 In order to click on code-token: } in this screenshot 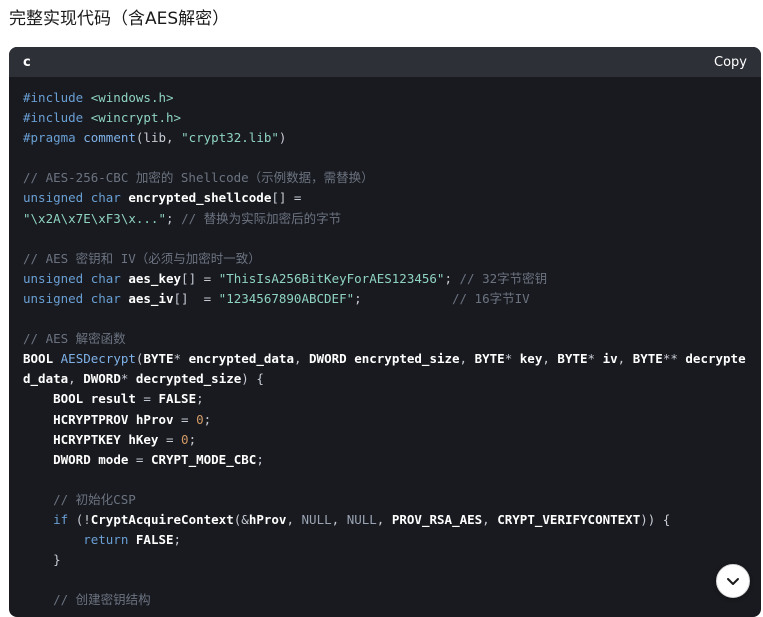, I will do `click(42, 560)`.